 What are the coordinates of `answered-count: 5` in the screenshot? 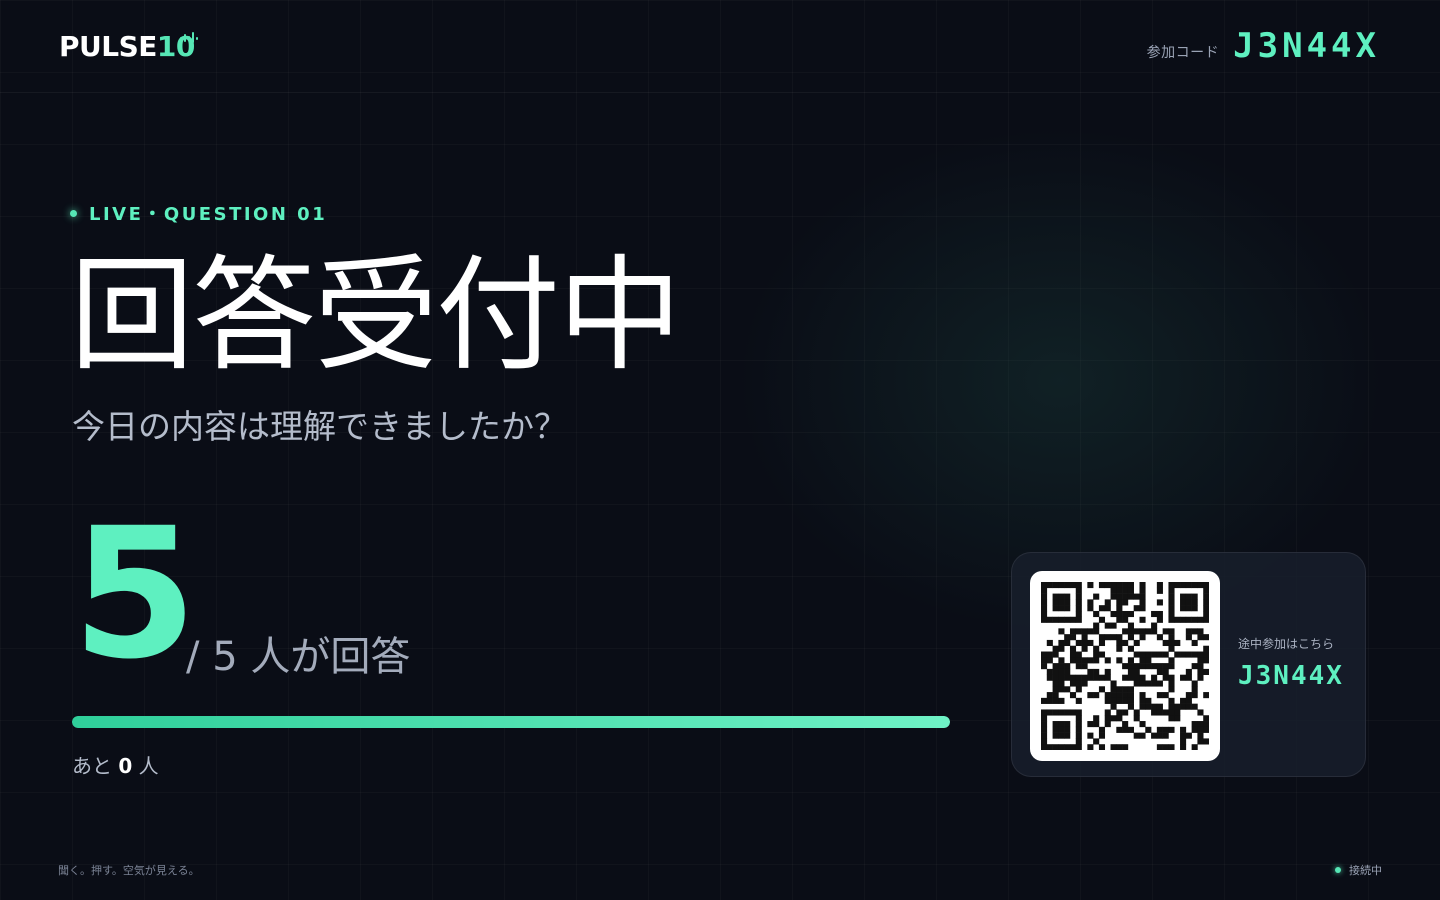 It's located at (135, 594).